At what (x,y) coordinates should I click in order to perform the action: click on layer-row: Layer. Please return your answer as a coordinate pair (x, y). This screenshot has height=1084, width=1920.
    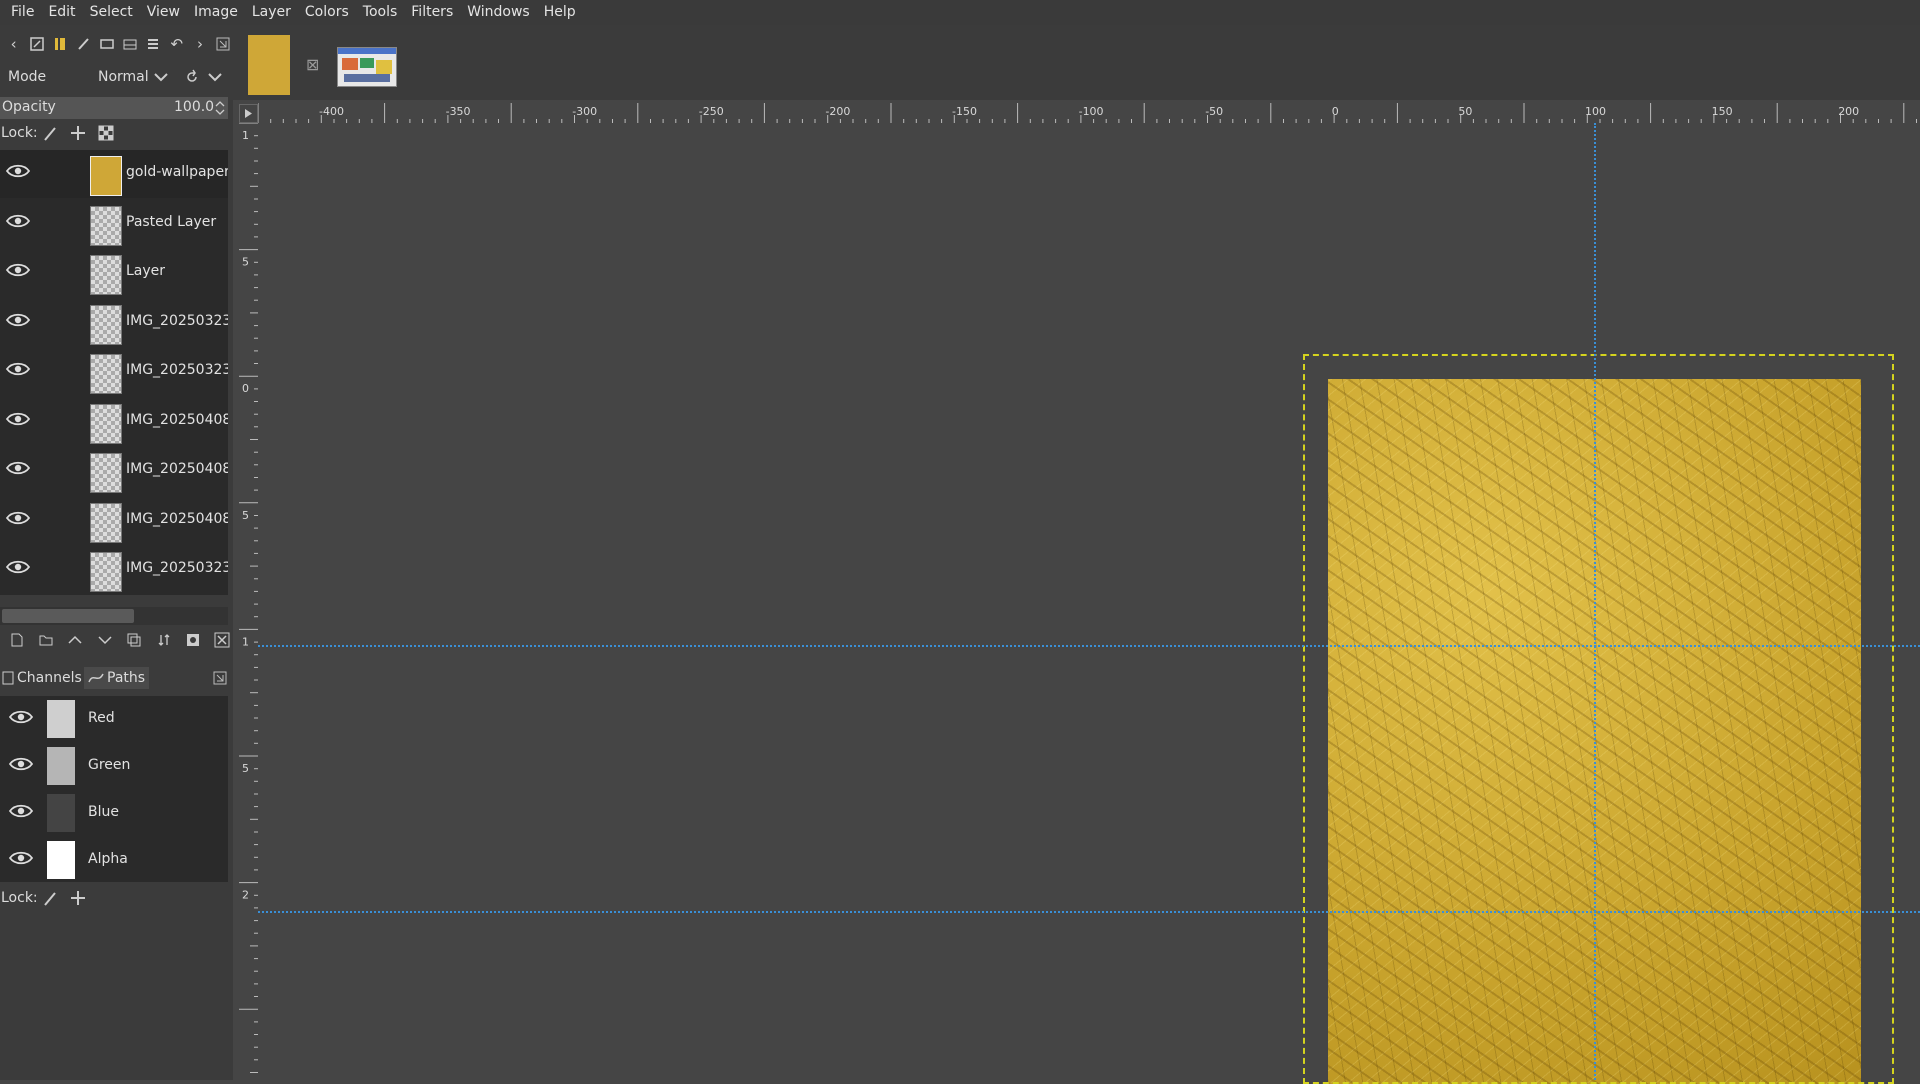
    Looking at the image, I should click on (114, 273).